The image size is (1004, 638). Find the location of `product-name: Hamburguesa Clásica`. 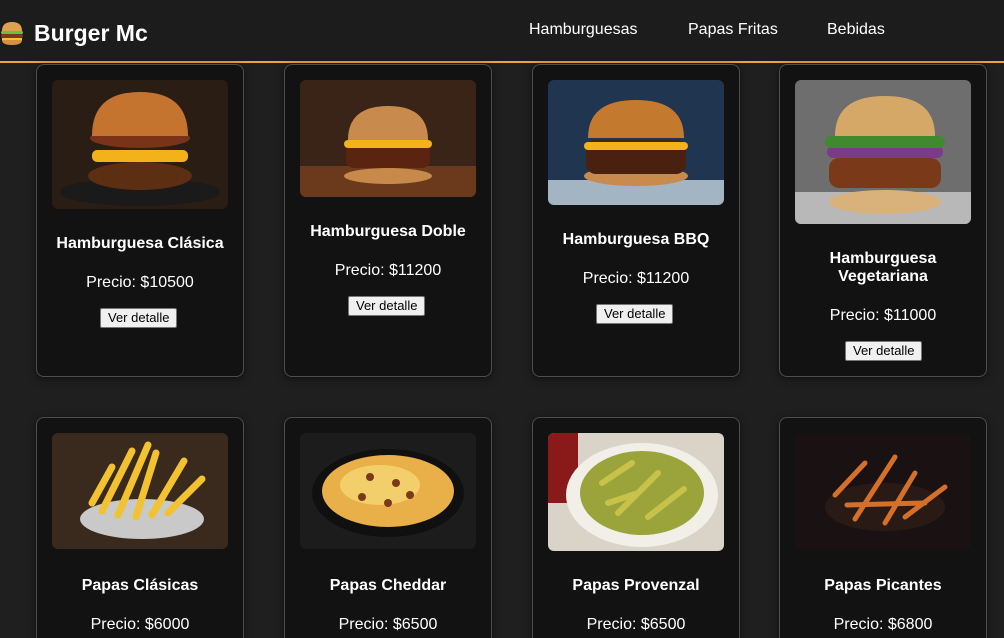

product-name: Hamburguesa Clásica is located at coordinates (140, 243).